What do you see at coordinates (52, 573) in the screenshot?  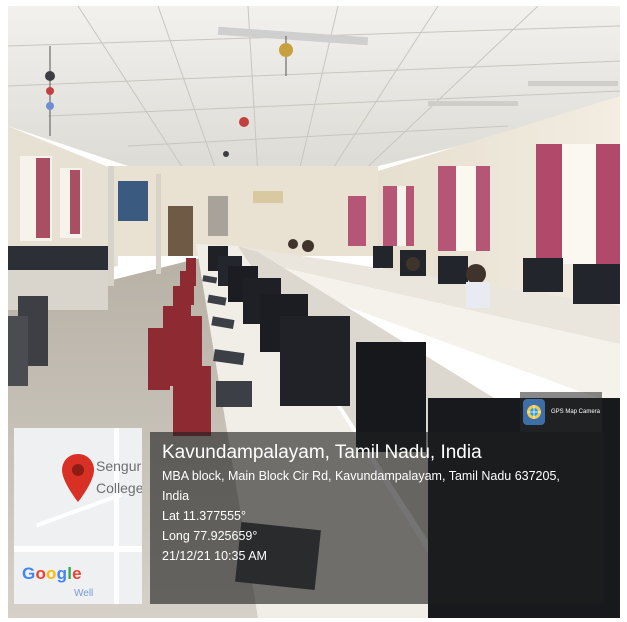 I see `google-logo: Google` at bounding box center [52, 573].